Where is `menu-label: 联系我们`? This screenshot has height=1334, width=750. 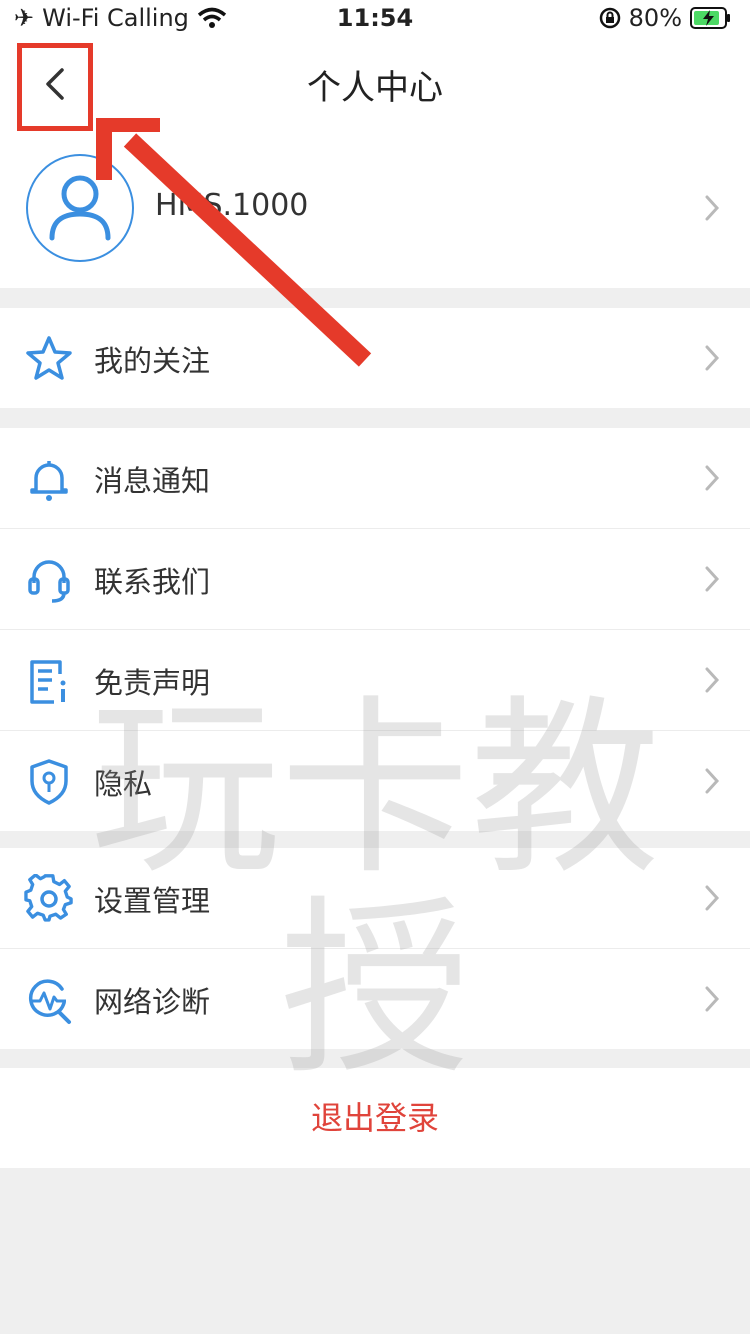 menu-label: 联系我们 is located at coordinates (152, 582).